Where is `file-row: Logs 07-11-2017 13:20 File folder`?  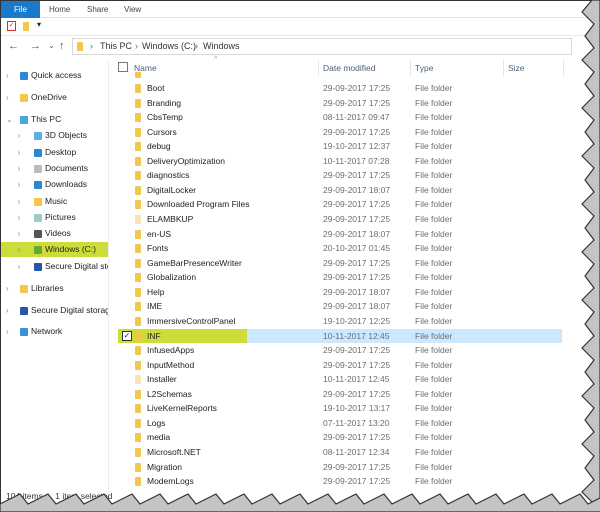 file-row: Logs 07-11-2017 13:20 File folder is located at coordinates (340, 423).